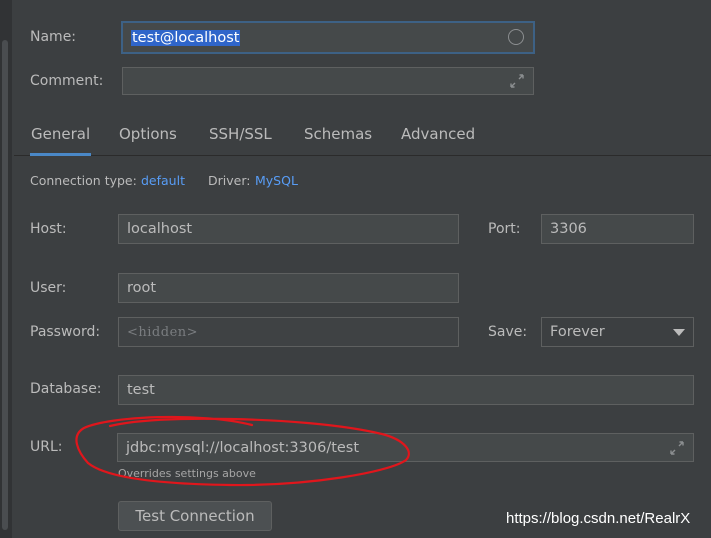 Image resolution: width=711 pixels, height=538 pixels. I want to click on driver-label: Driver:, so click(229, 180).